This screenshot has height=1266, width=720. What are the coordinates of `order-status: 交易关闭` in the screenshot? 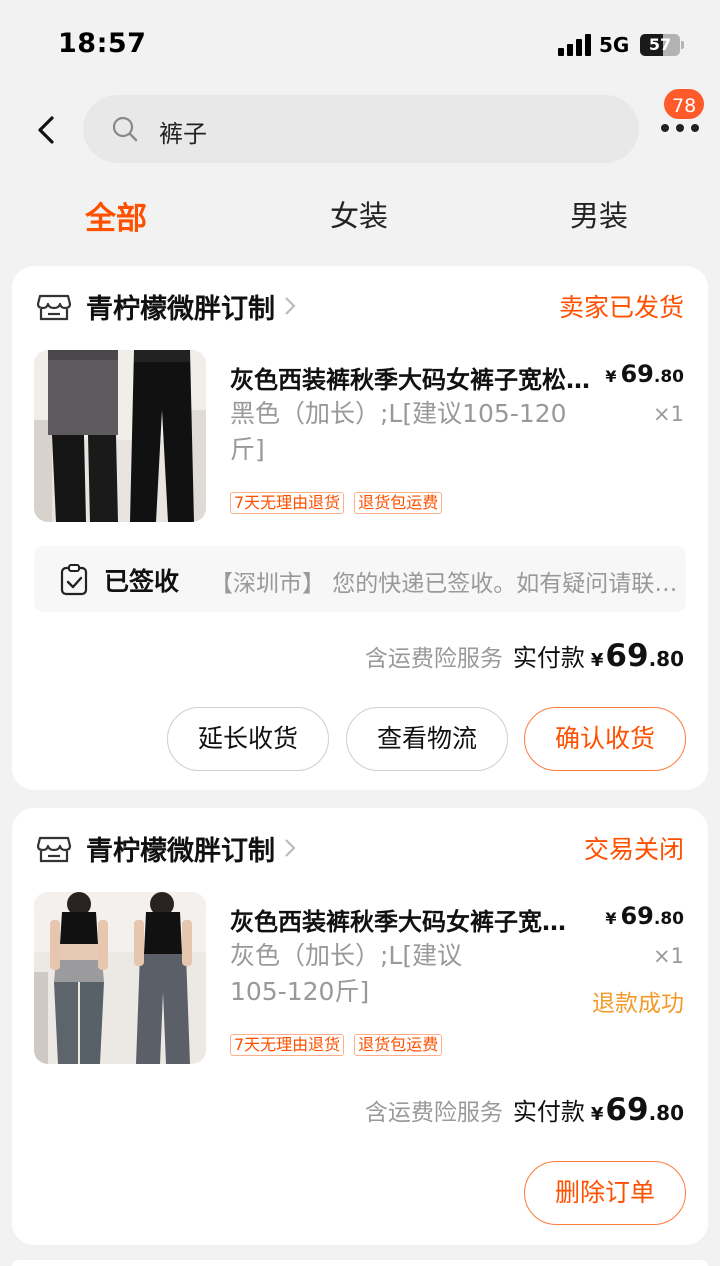 It's located at (633, 849).